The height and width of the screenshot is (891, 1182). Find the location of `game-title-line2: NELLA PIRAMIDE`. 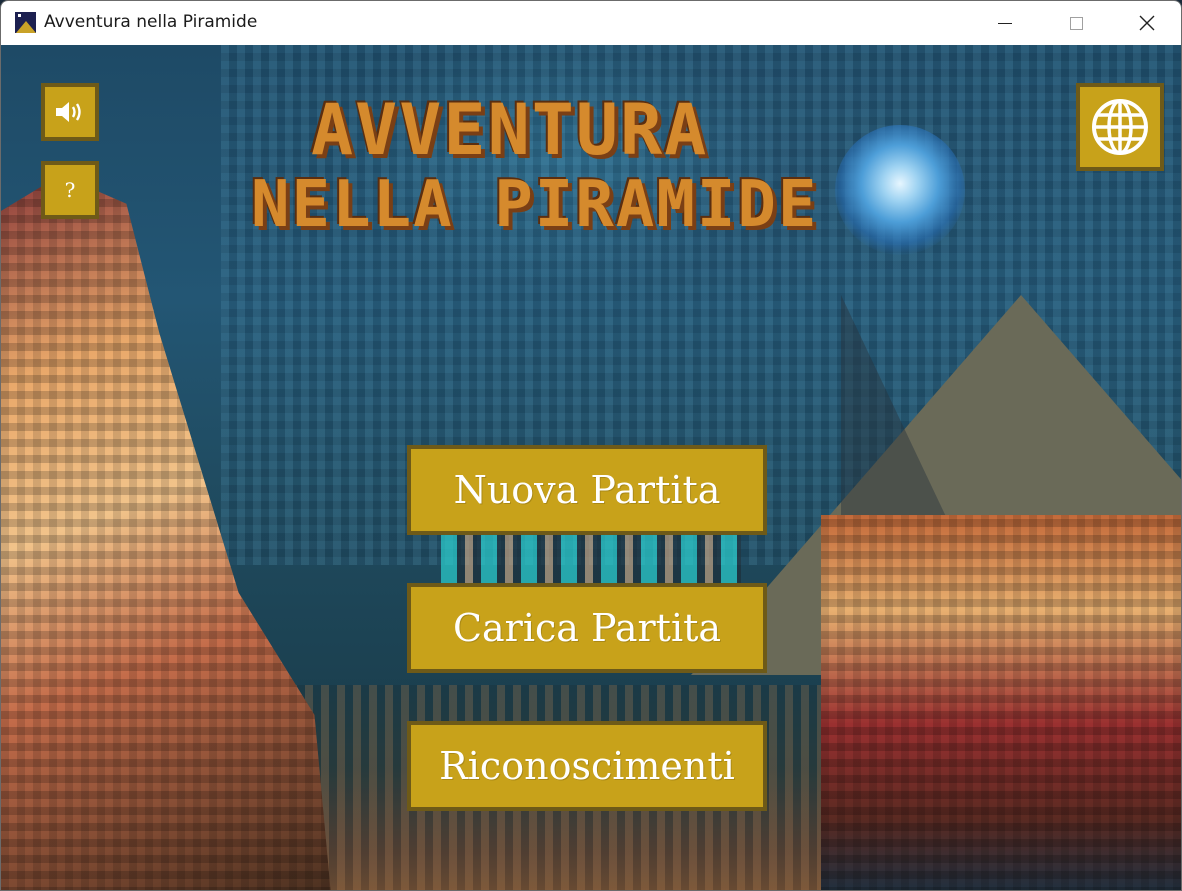

game-title-line2: NELLA PIRAMIDE is located at coordinates (535, 205).